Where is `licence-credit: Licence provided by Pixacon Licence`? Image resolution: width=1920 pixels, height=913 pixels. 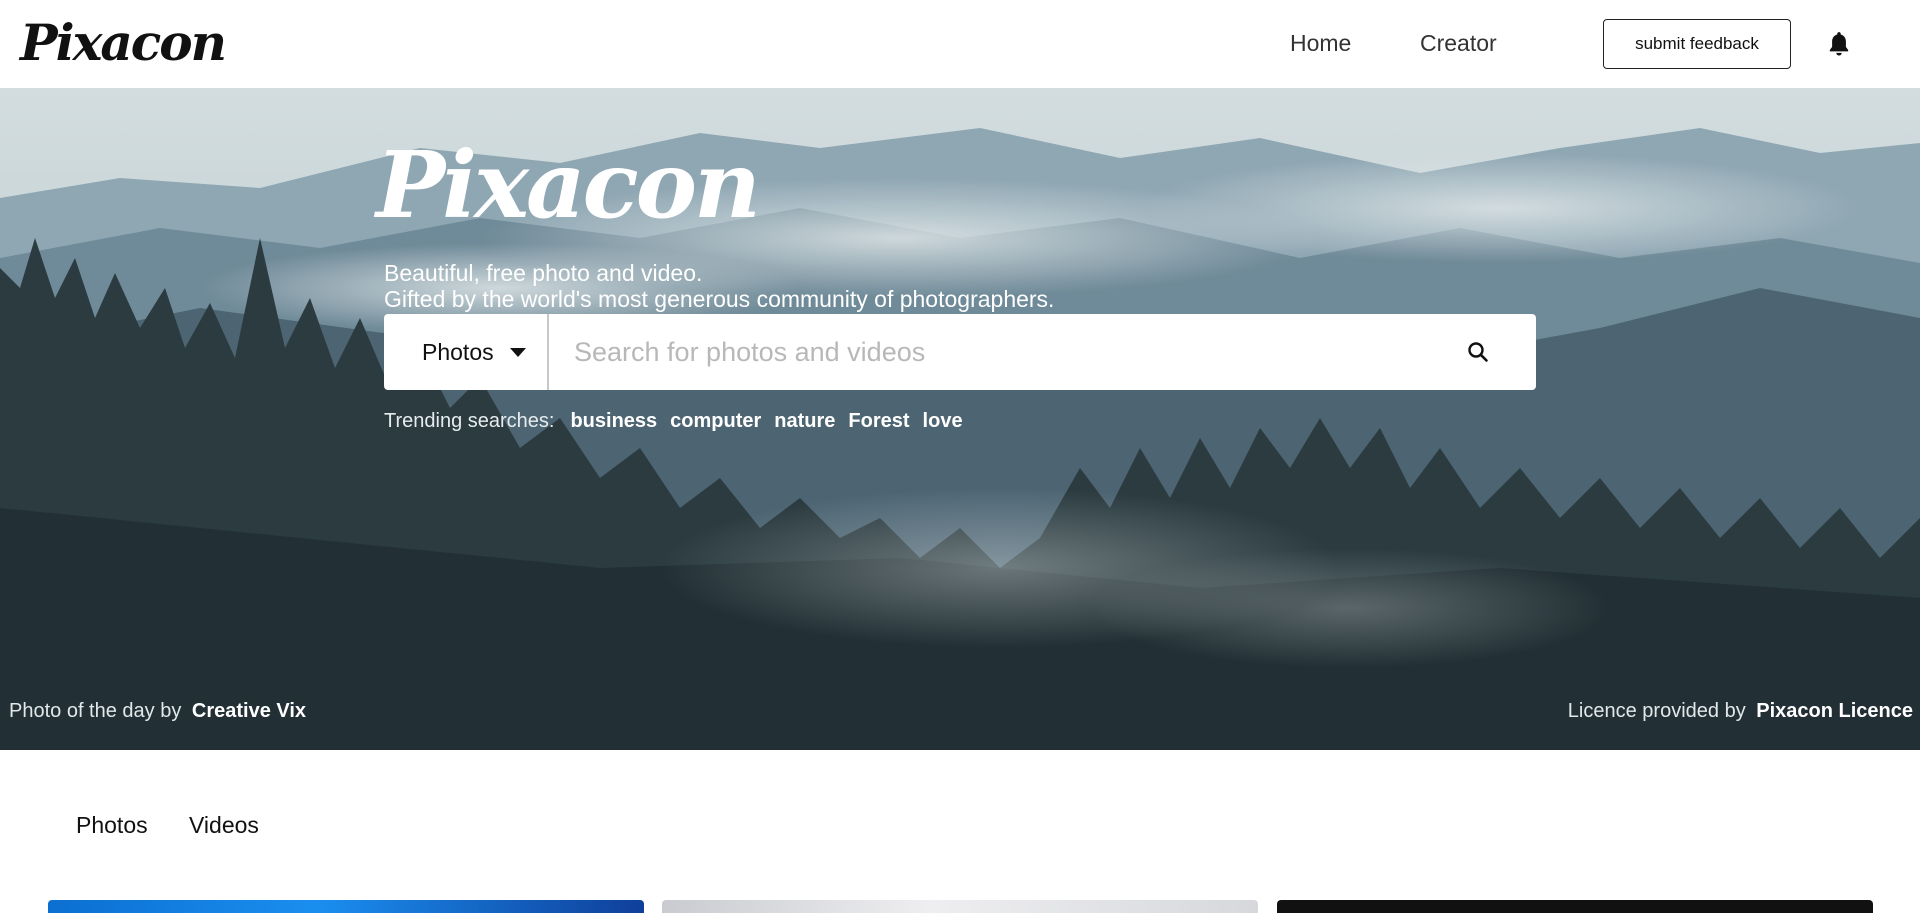
licence-credit: Licence provided by Pixacon Licence is located at coordinates (1740, 711).